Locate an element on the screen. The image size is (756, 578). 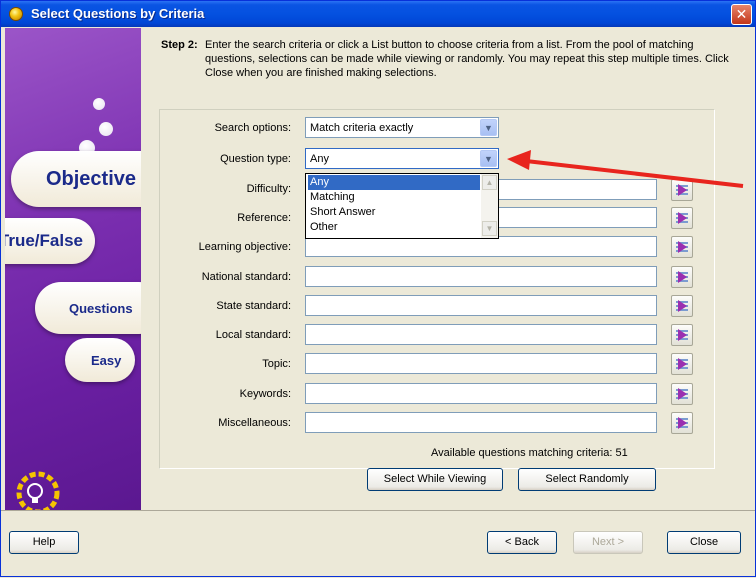
footer-bar: Help < Back Next > Close is located at coordinates (378, 543).